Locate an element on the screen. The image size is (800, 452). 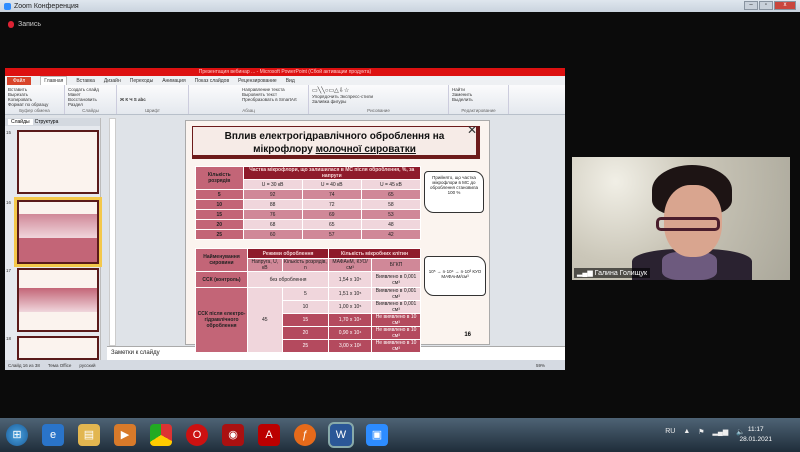
col-group-header: Режими оброблення is located at coordinates (288, 253).